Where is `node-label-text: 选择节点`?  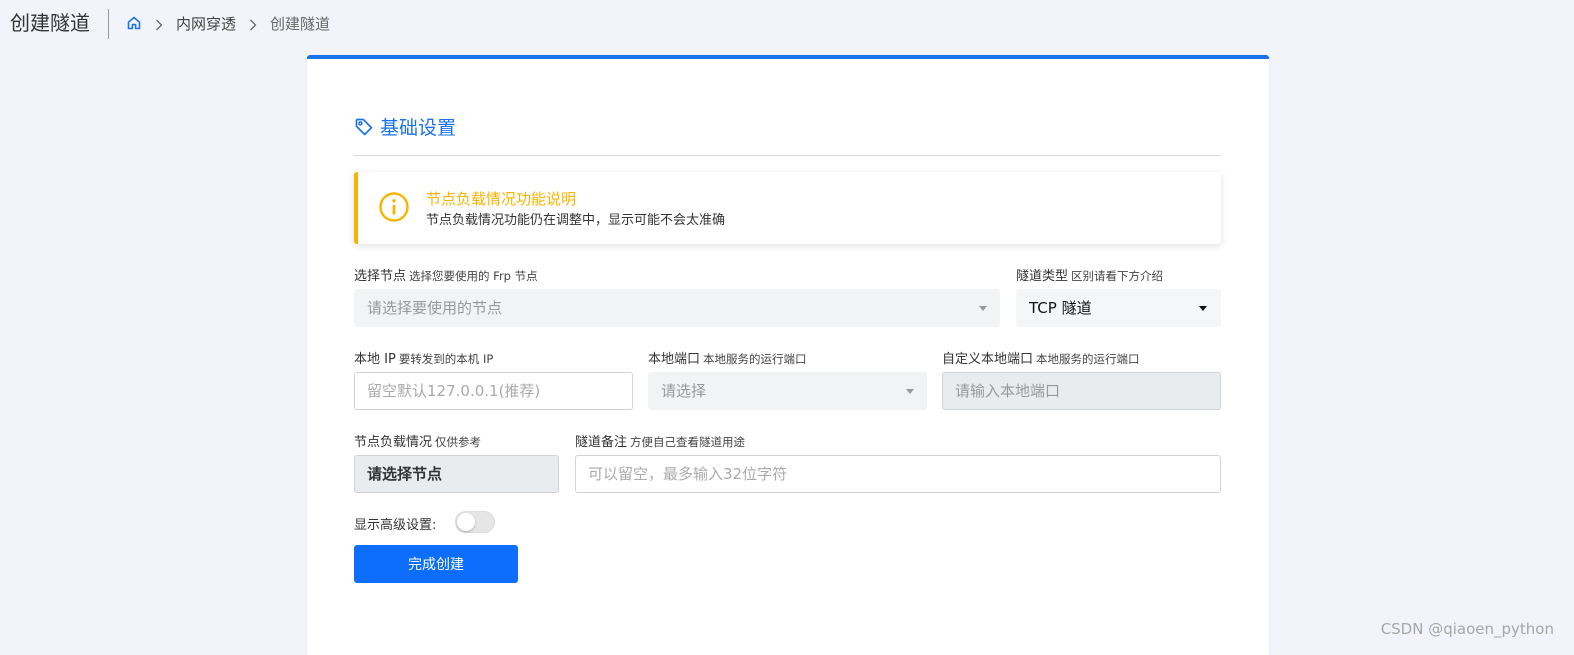
node-label-text: 选择节点 is located at coordinates (380, 276).